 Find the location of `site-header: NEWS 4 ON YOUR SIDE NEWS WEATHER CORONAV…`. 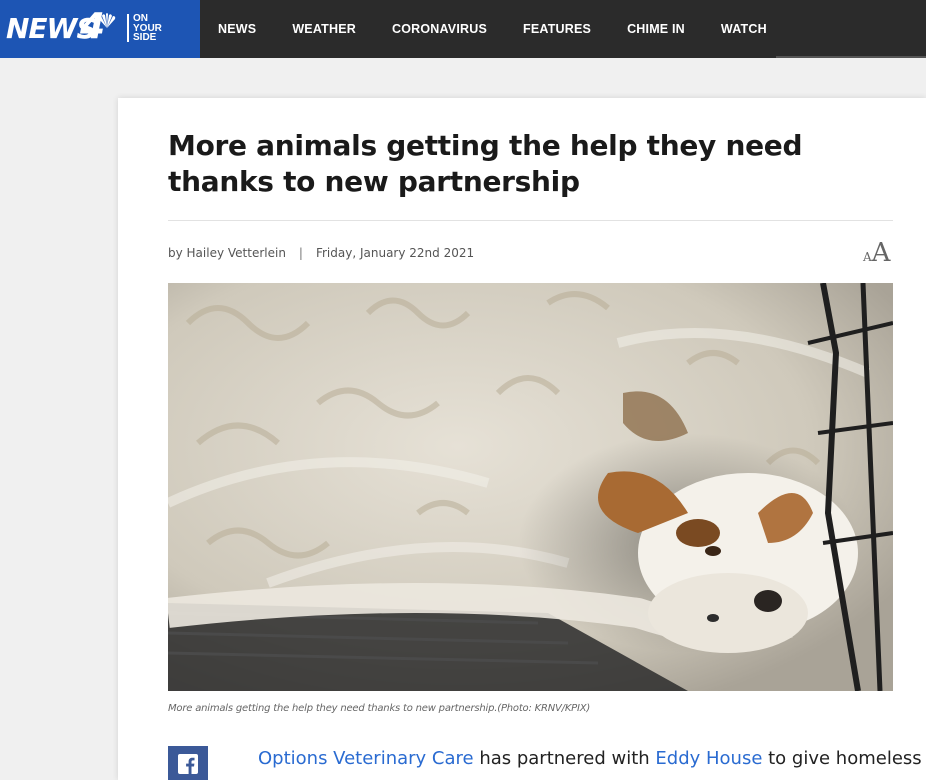

site-header: NEWS 4 ON YOUR SIDE NEWS WEATHER CORONAV… is located at coordinates (463, 29).